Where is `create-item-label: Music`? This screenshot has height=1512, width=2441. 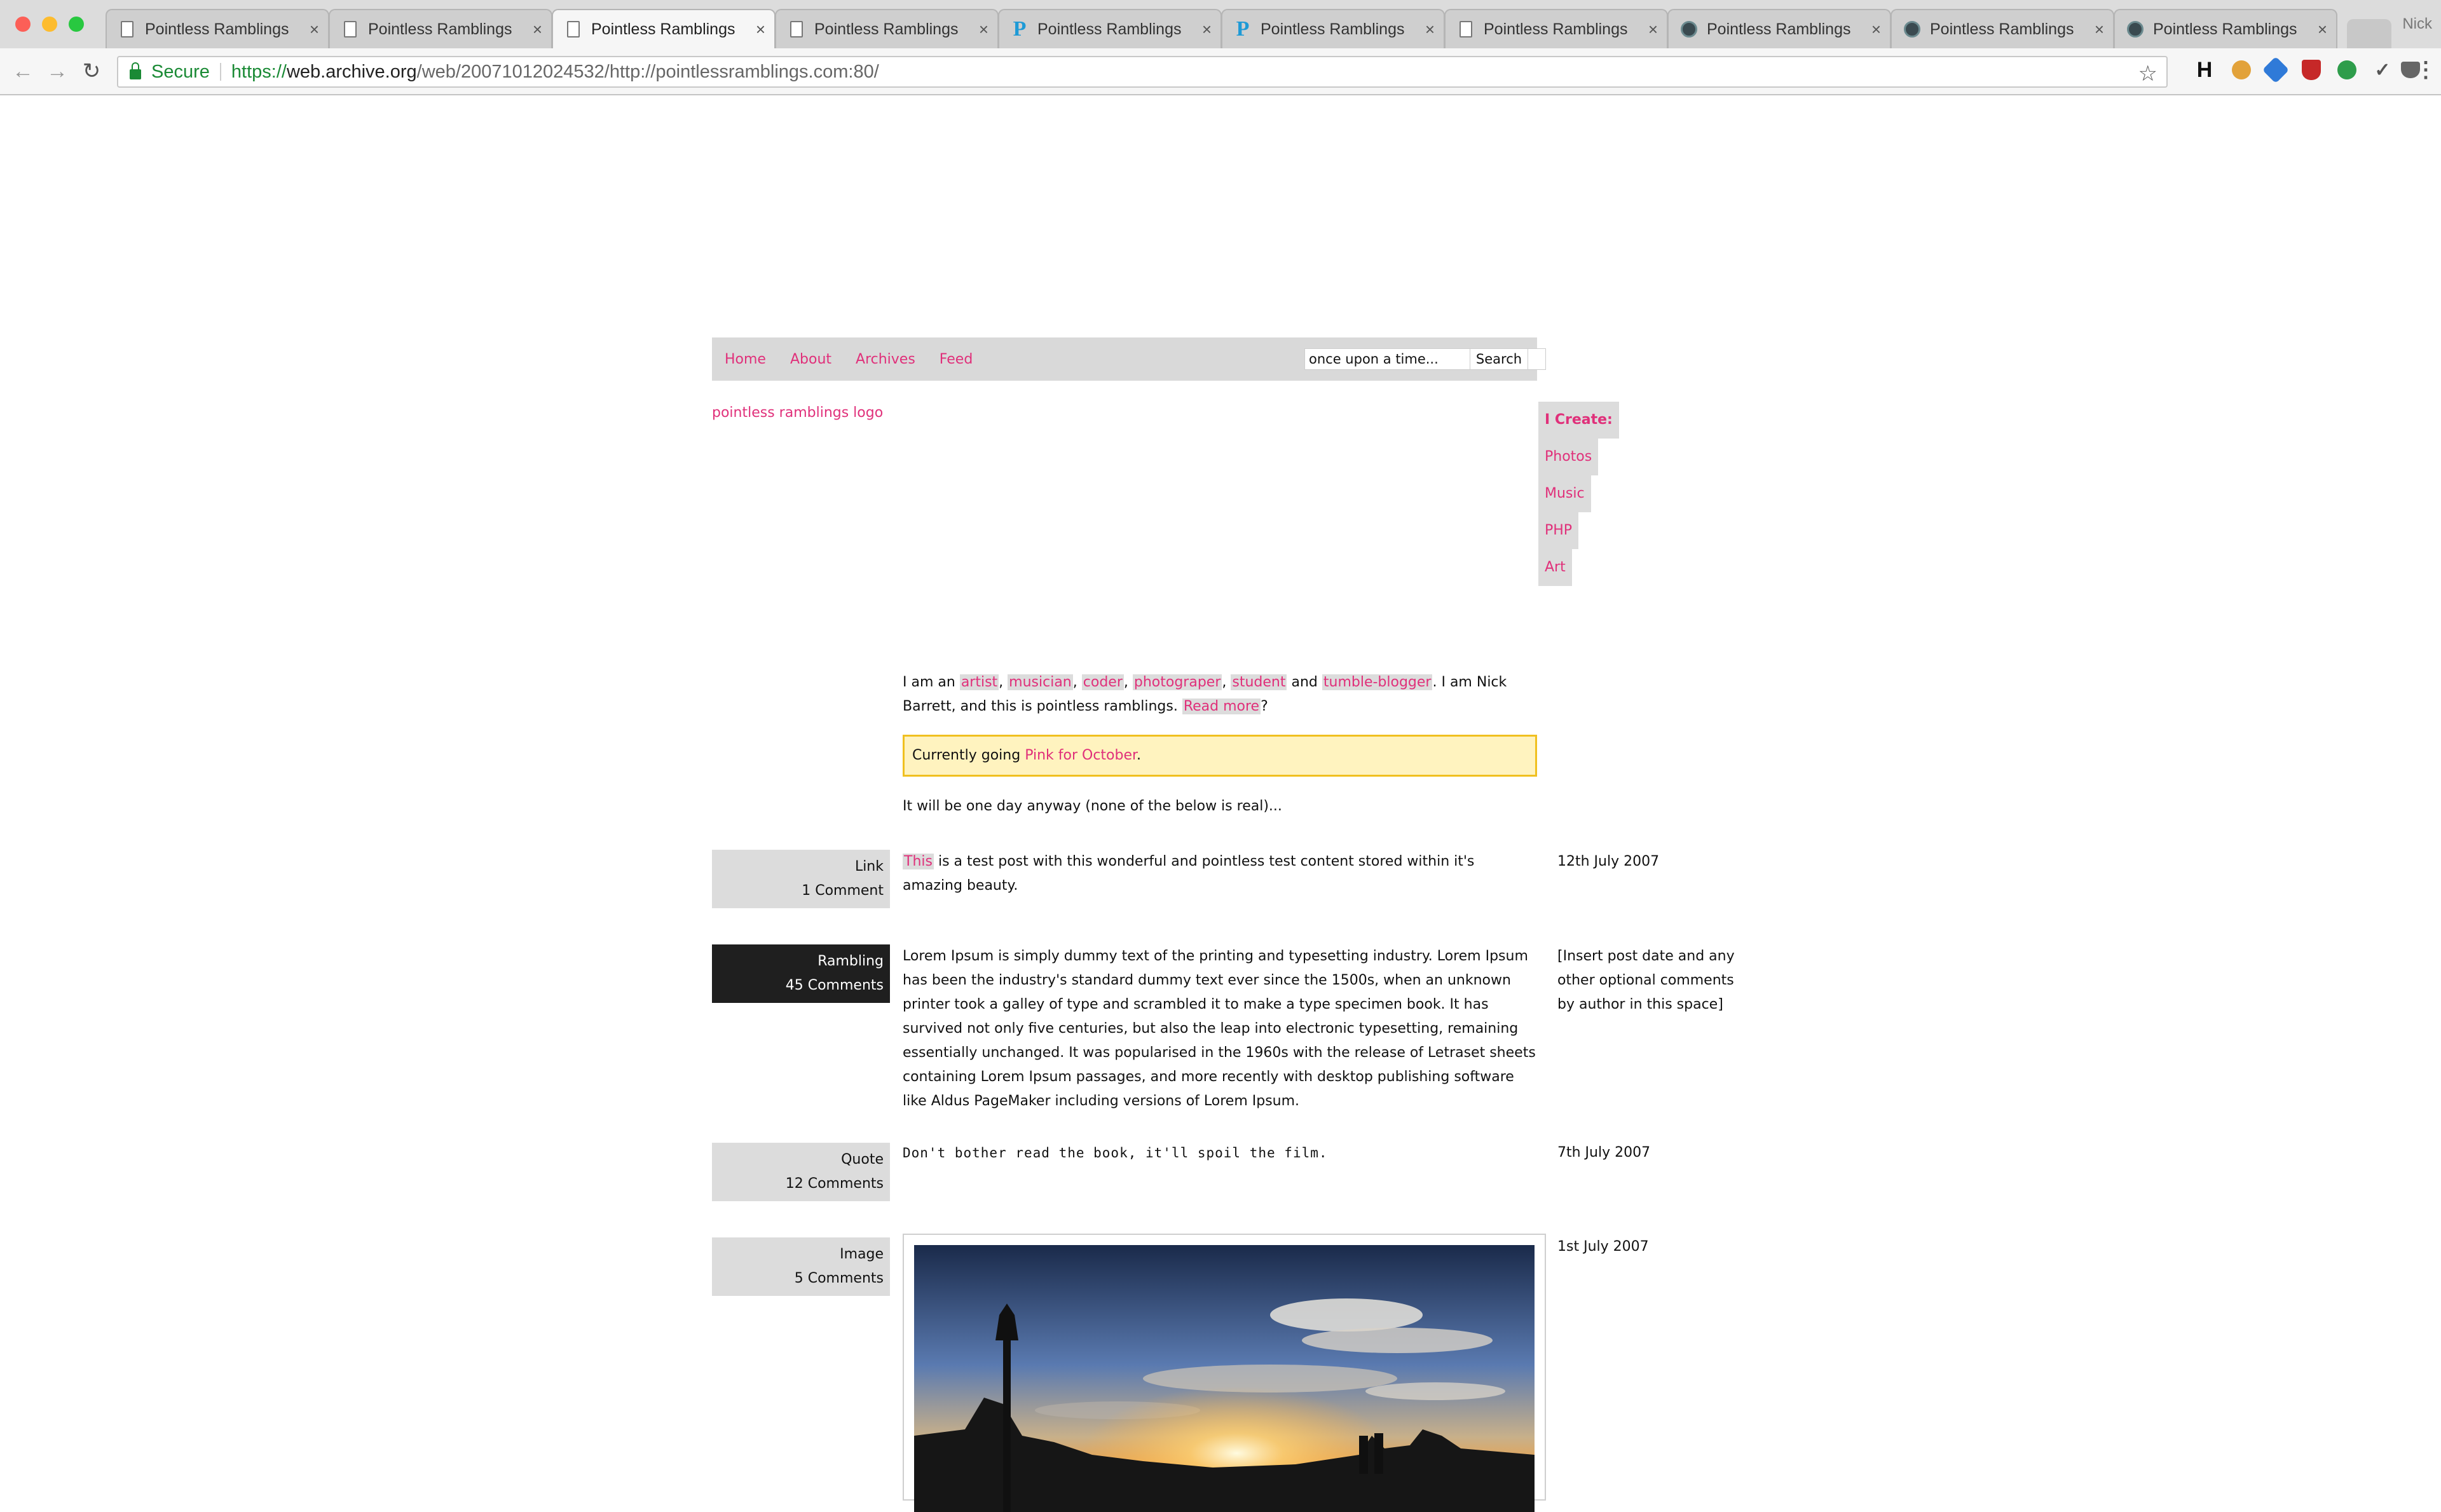
create-item-label: Music is located at coordinates (1565, 493).